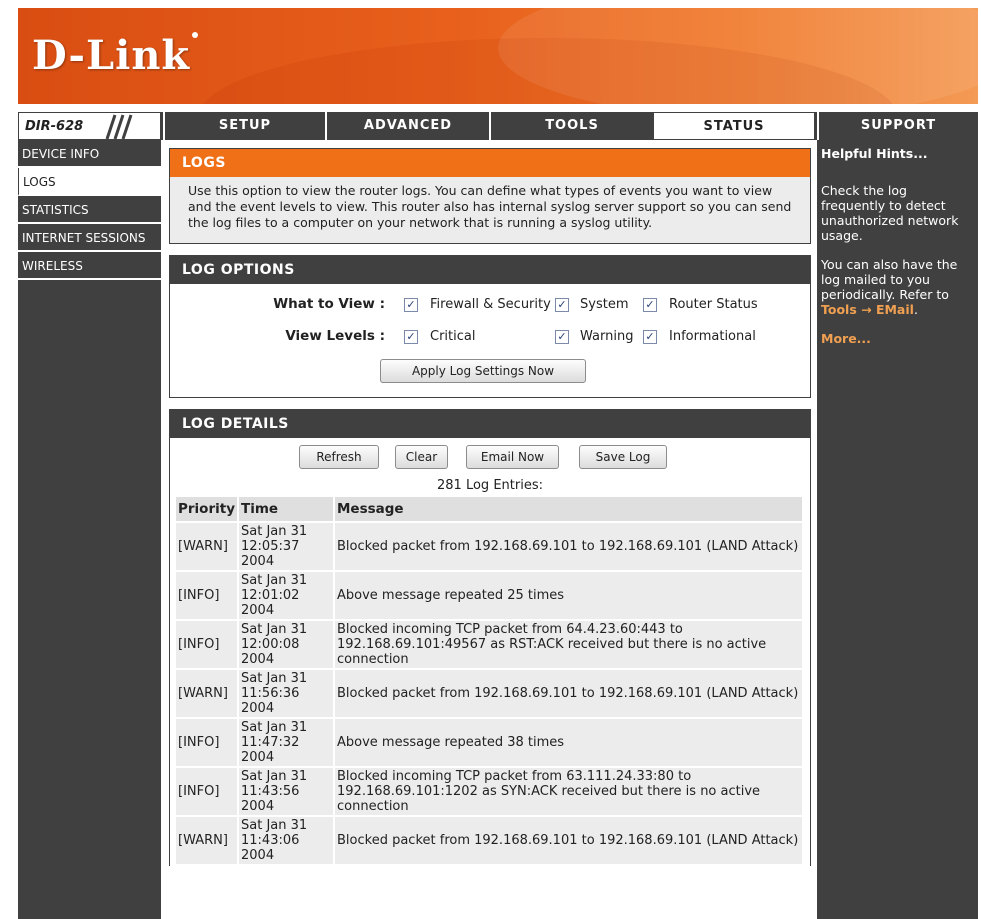  Describe the element at coordinates (713, 304) in the screenshot. I see `router-status-label: Router Status` at that location.